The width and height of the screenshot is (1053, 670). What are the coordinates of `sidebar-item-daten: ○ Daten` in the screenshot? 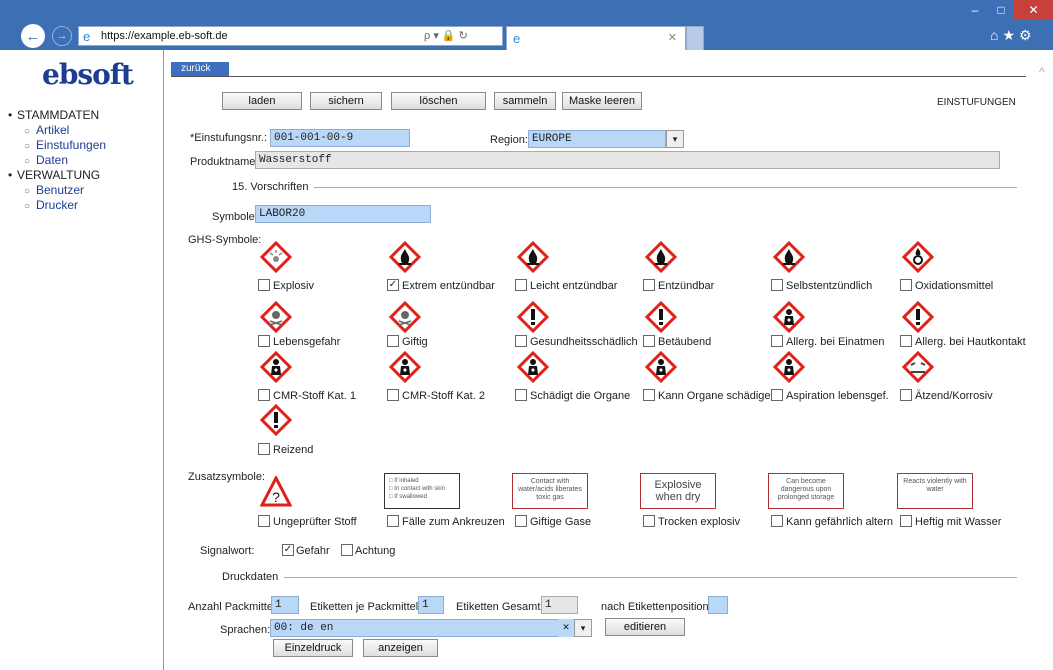 It's located at (82, 160).